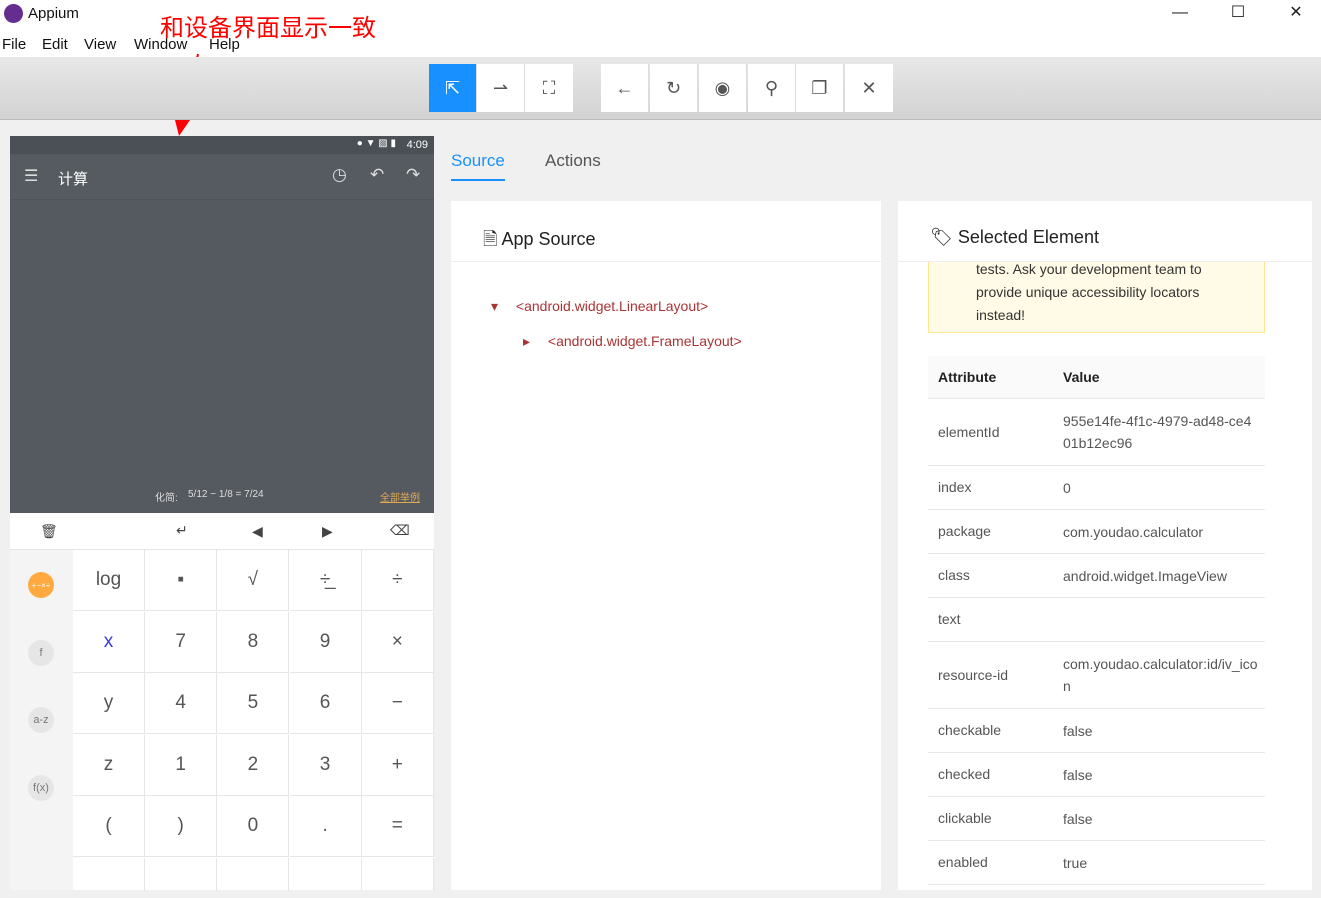 This screenshot has height=898, width=1321. What do you see at coordinates (377, 175) in the screenshot?
I see `undo-icon: ↶` at bounding box center [377, 175].